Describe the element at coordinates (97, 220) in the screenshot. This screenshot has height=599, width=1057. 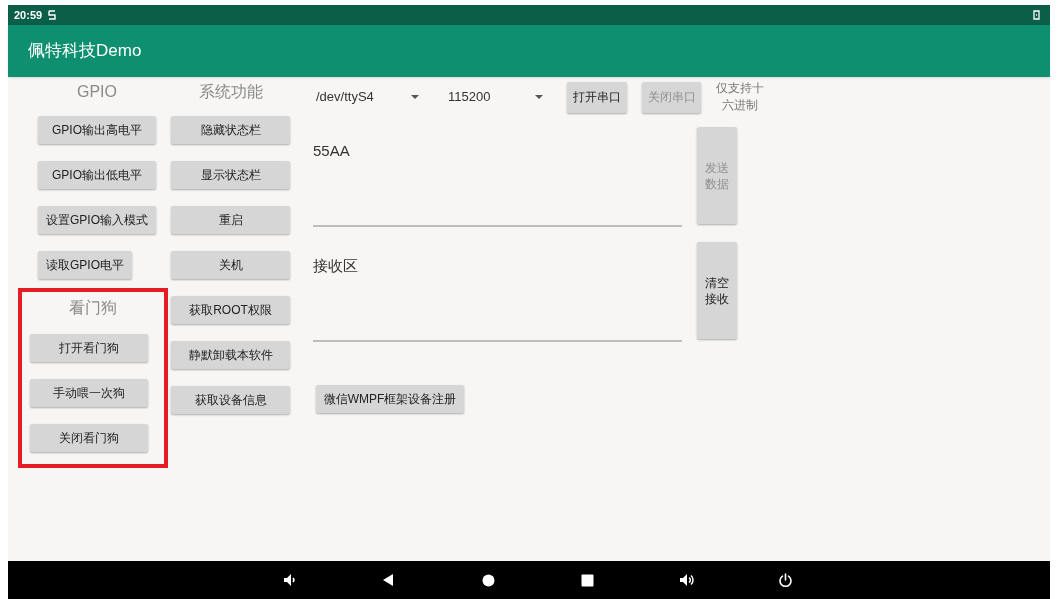
I see `action-button: 设置GPIO输入模式` at that location.